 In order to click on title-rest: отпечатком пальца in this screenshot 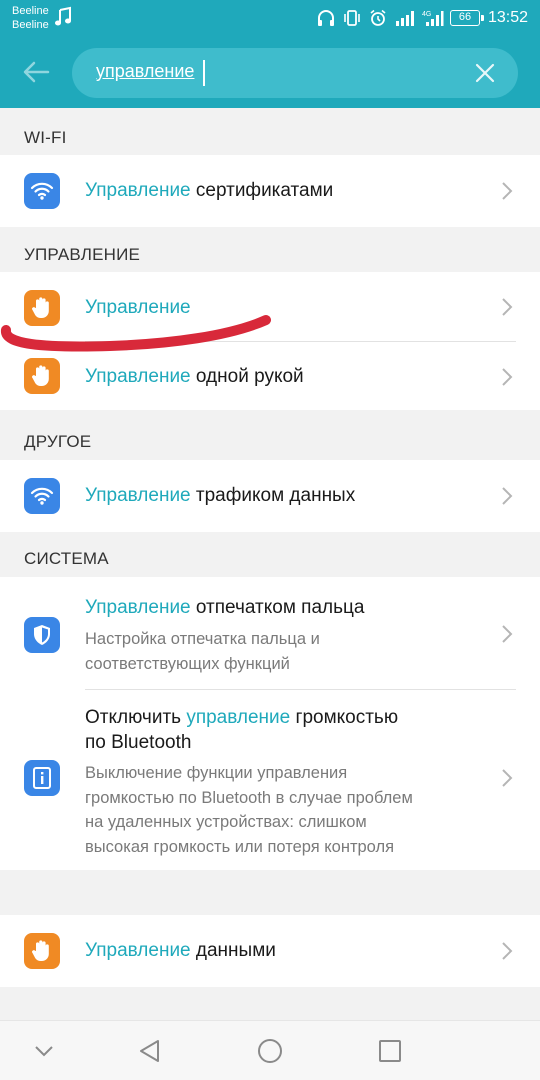, I will do `click(277, 607)`.